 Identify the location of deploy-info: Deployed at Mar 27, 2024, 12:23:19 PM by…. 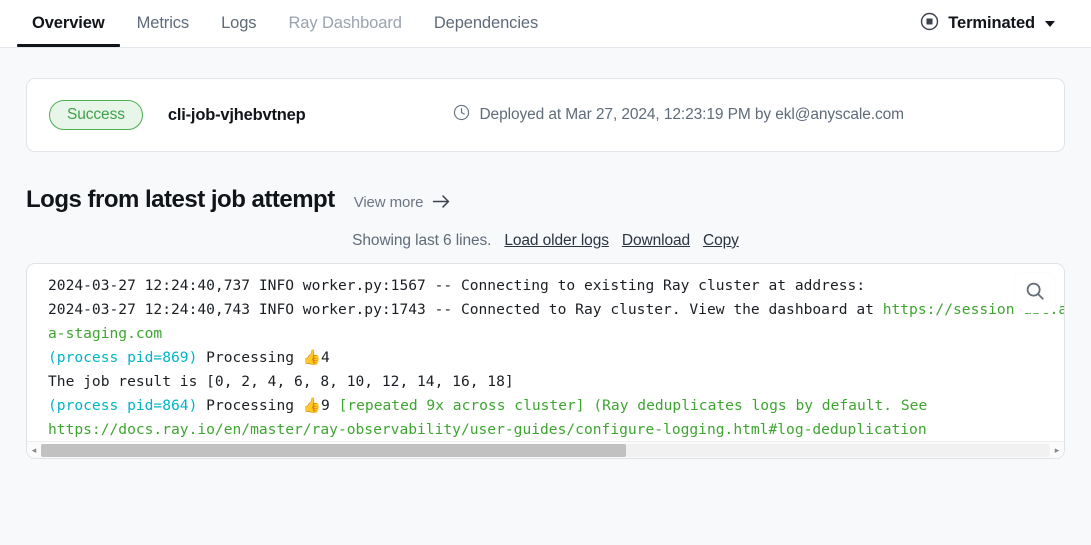
(678, 115).